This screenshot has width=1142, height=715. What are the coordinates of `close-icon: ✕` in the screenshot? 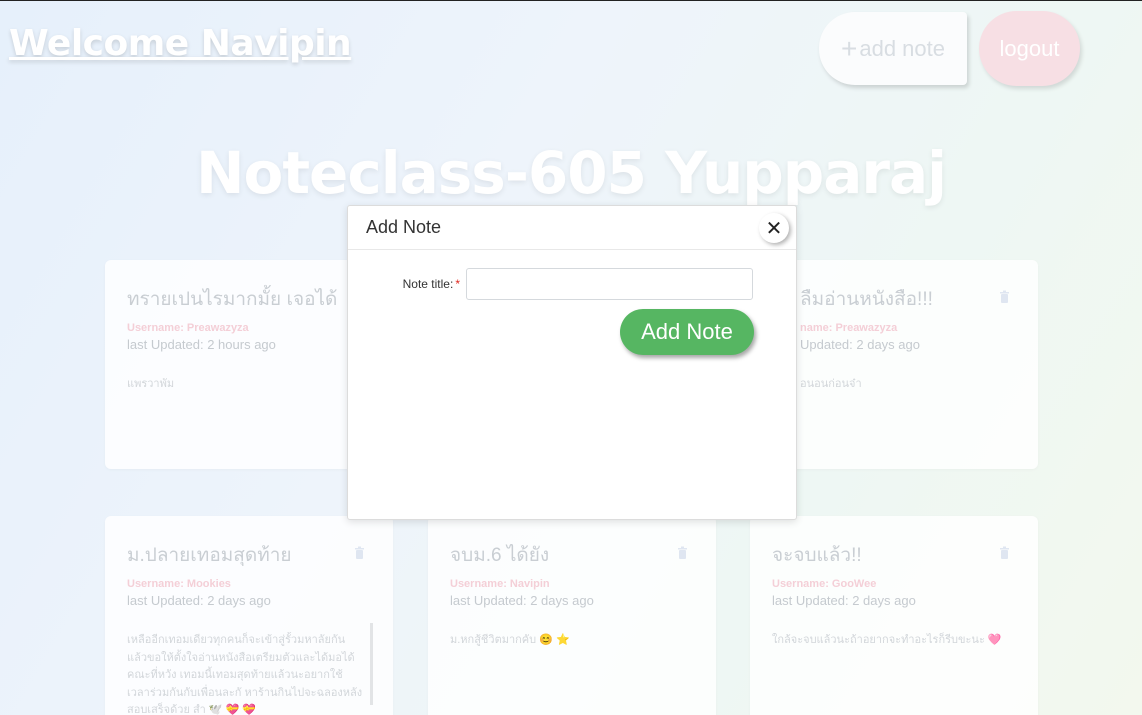 It's located at (774, 228).